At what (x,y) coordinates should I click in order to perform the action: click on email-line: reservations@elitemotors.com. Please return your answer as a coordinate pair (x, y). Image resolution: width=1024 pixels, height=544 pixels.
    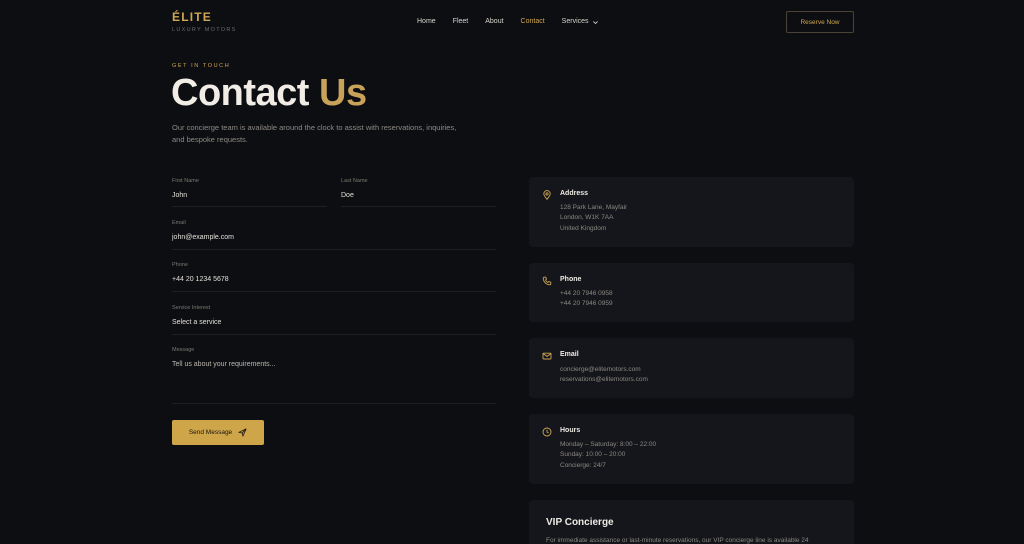
    Looking at the image, I should click on (604, 380).